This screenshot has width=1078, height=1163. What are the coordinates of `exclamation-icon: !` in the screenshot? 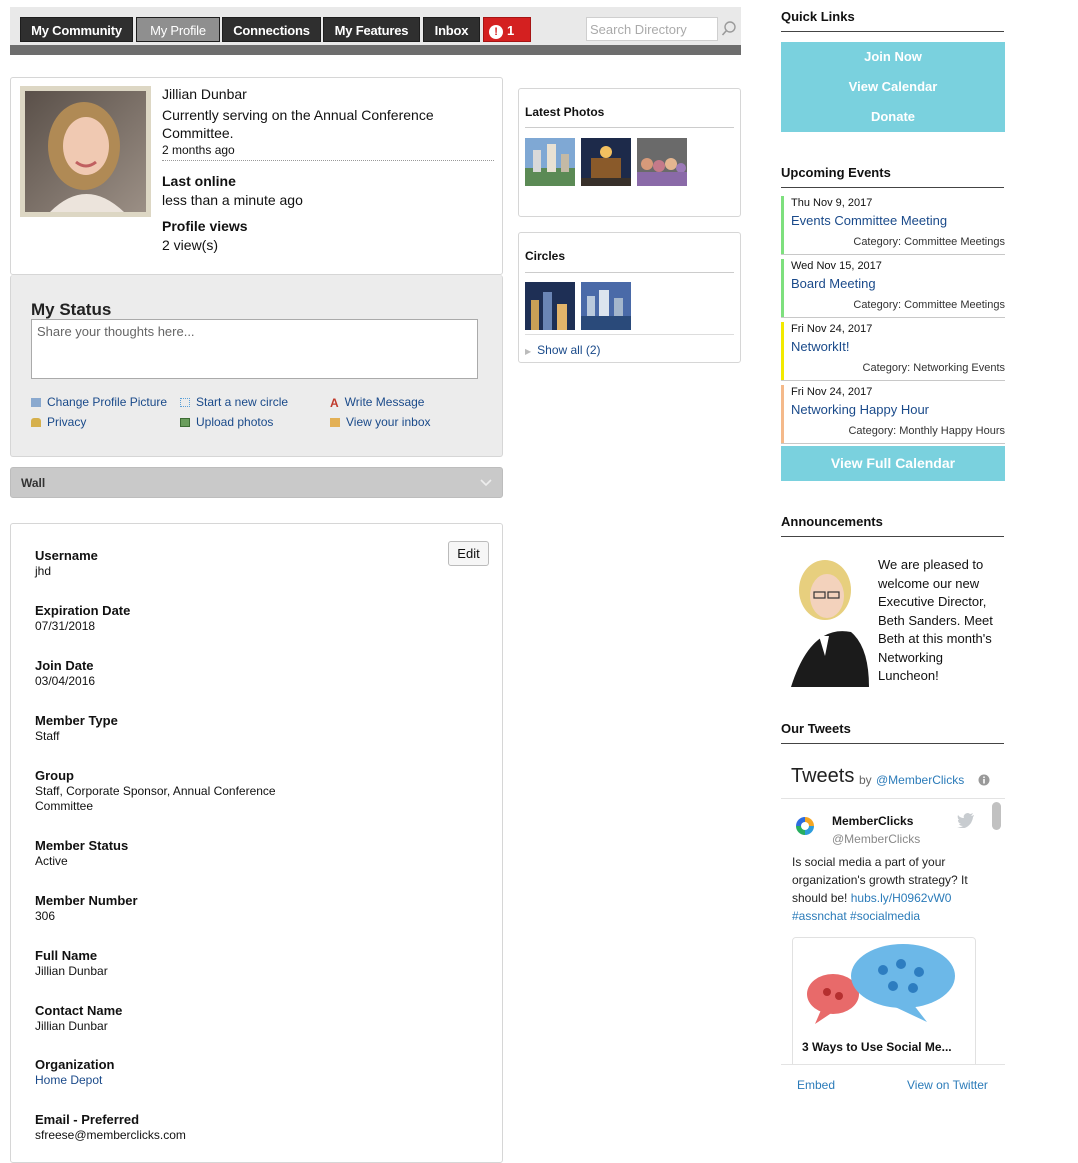 It's located at (496, 32).